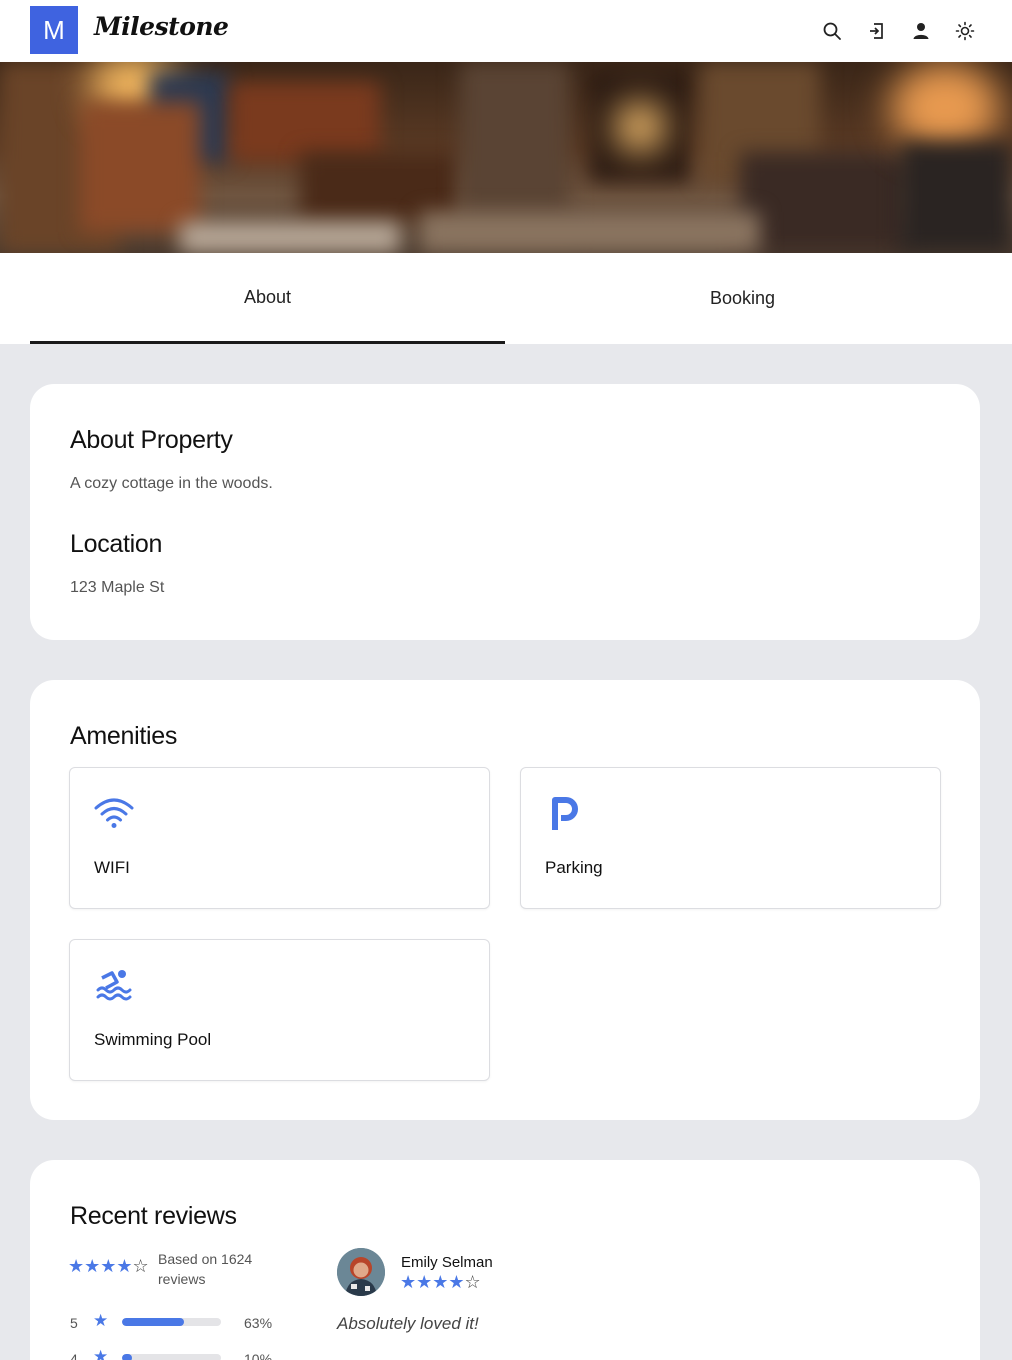  What do you see at coordinates (74, 1355) in the screenshot?
I see `rating-row-label: 4` at bounding box center [74, 1355].